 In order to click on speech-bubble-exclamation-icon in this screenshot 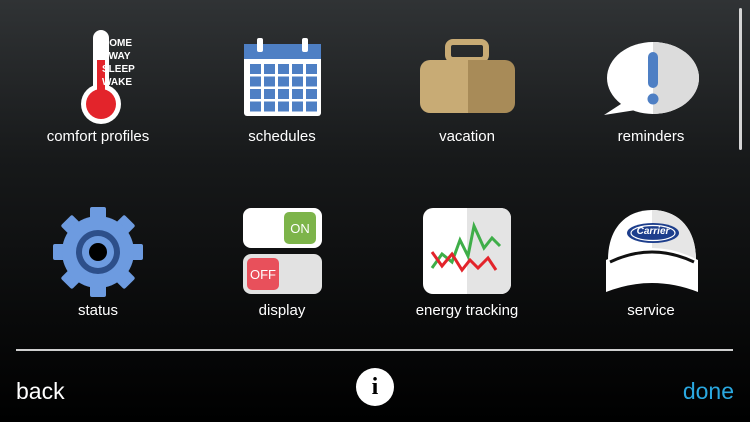, I will do `click(651, 78)`.